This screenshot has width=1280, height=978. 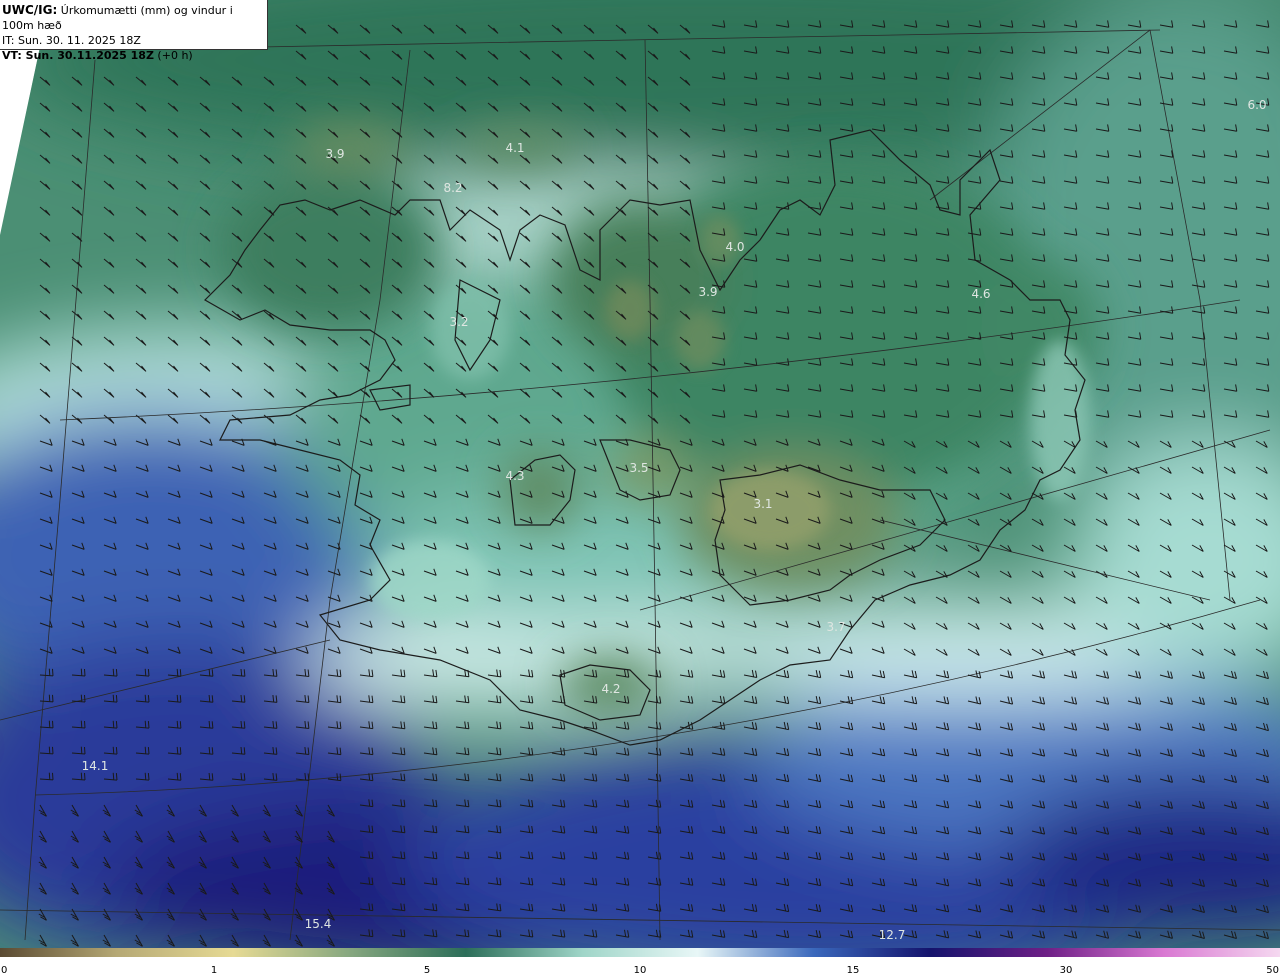 What do you see at coordinates (427, 970) in the screenshot?
I see `colorbar-tick: 5` at bounding box center [427, 970].